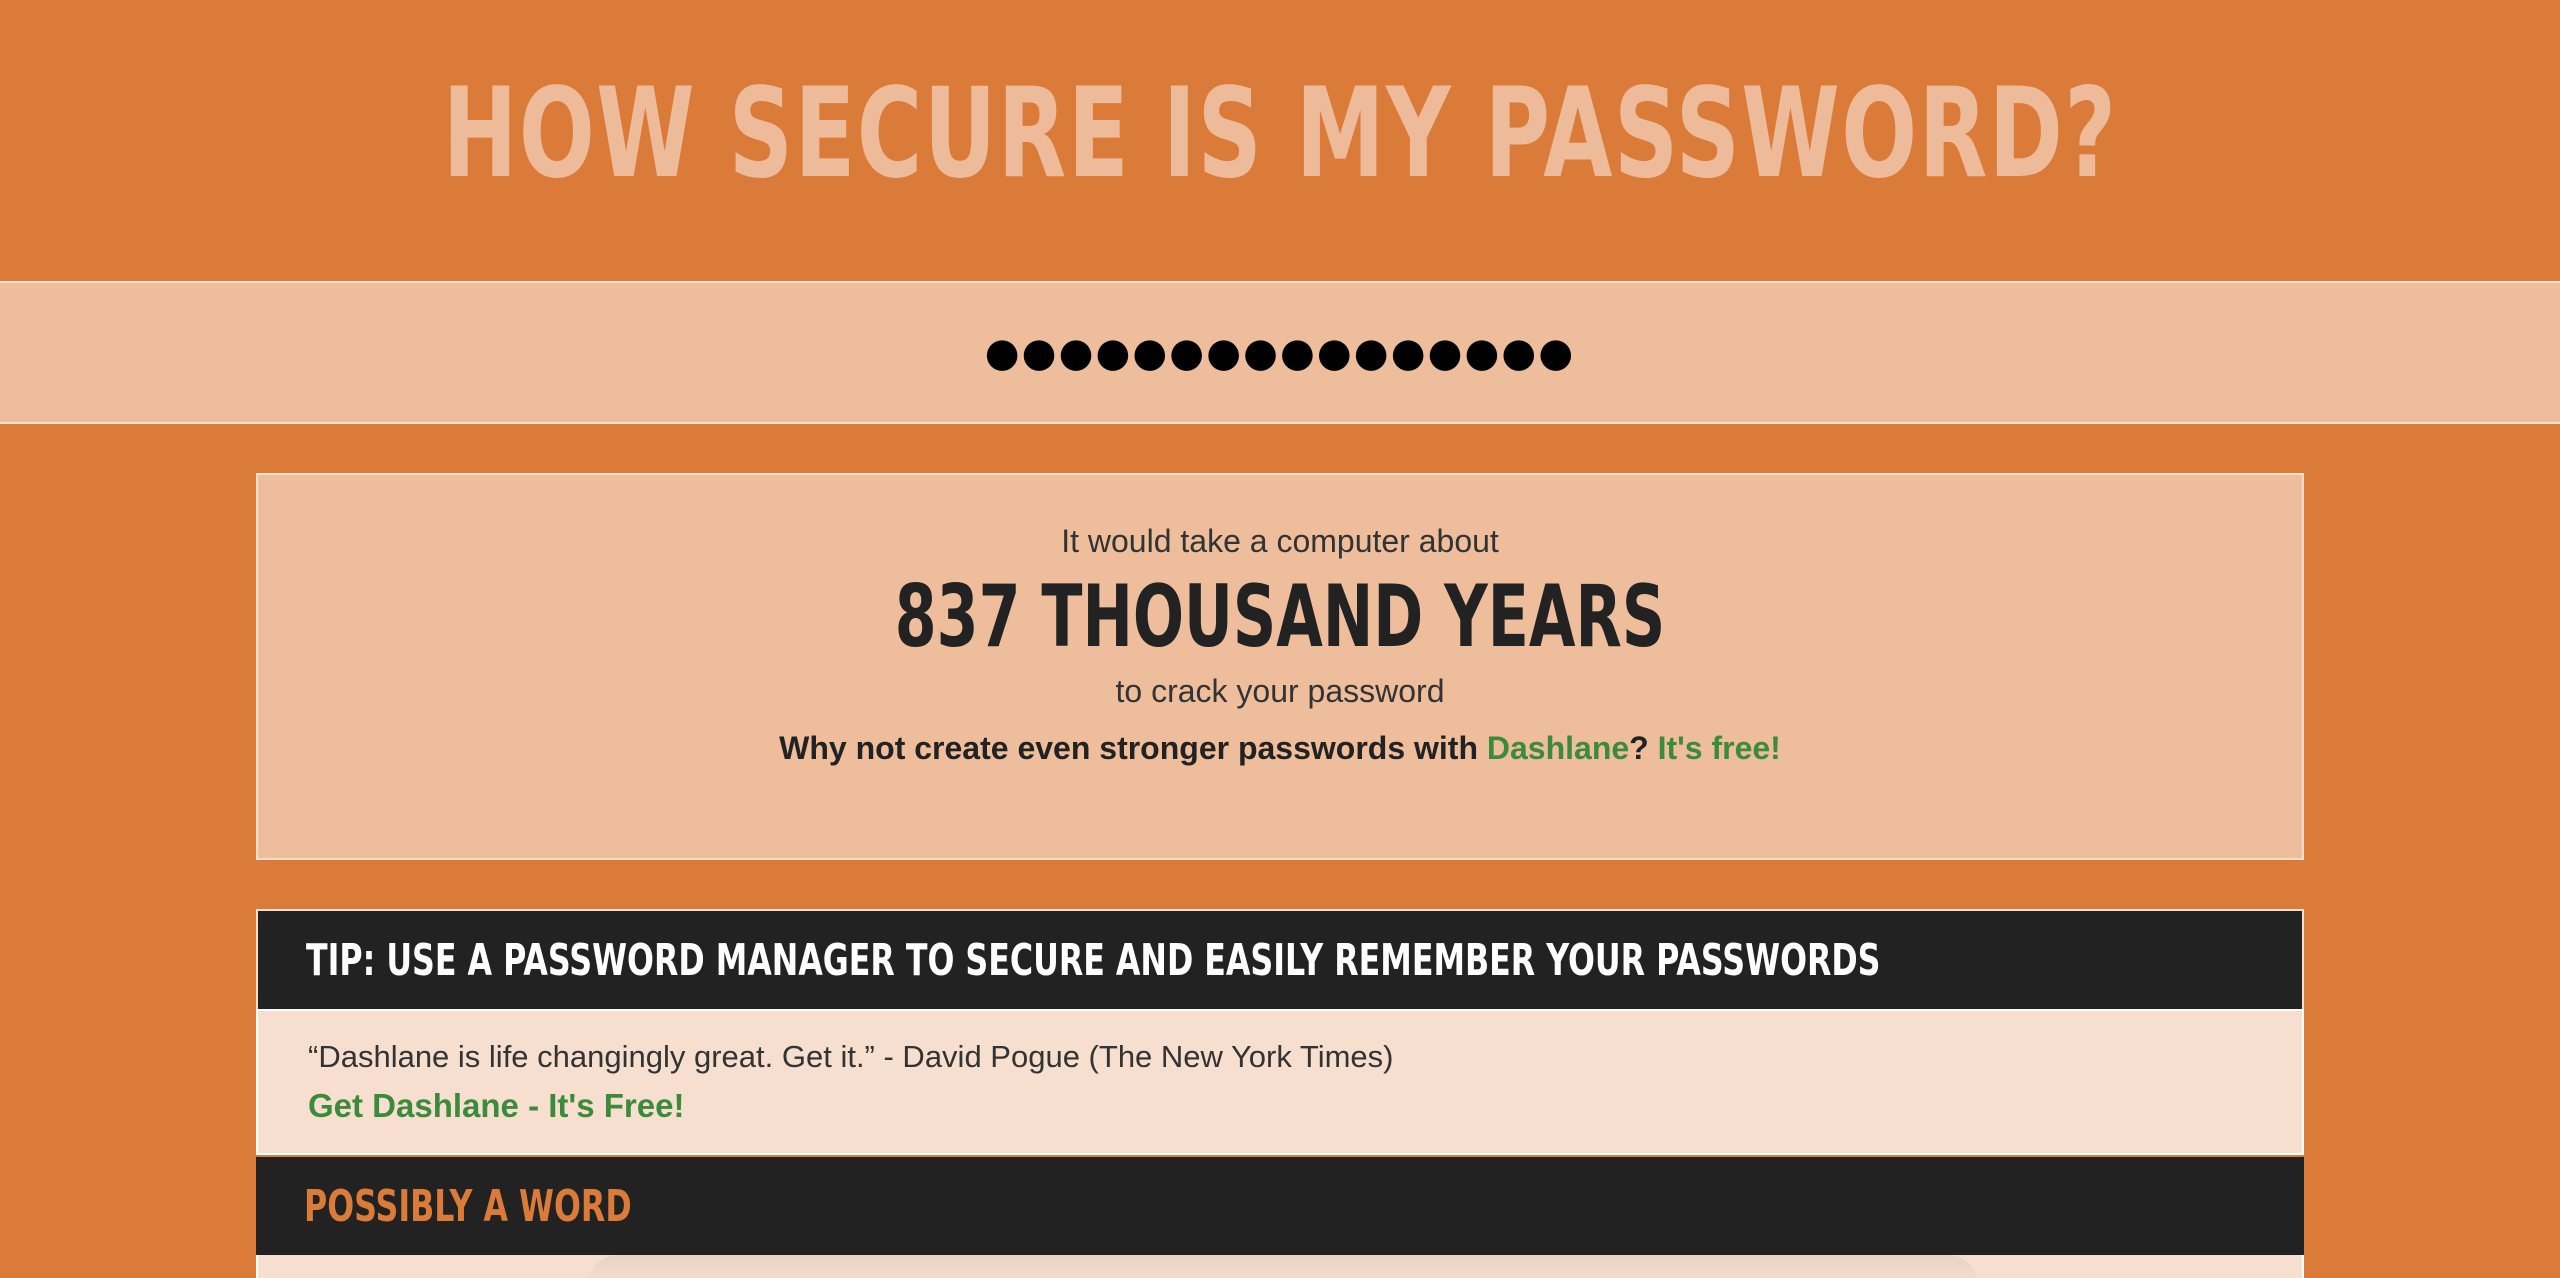 This screenshot has width=2560, height=1278. Describe the element at coordinates (1280, 133) in the screenshot. I see `page-title: HOW SECURE IS MY PASSWORD?` at that location.